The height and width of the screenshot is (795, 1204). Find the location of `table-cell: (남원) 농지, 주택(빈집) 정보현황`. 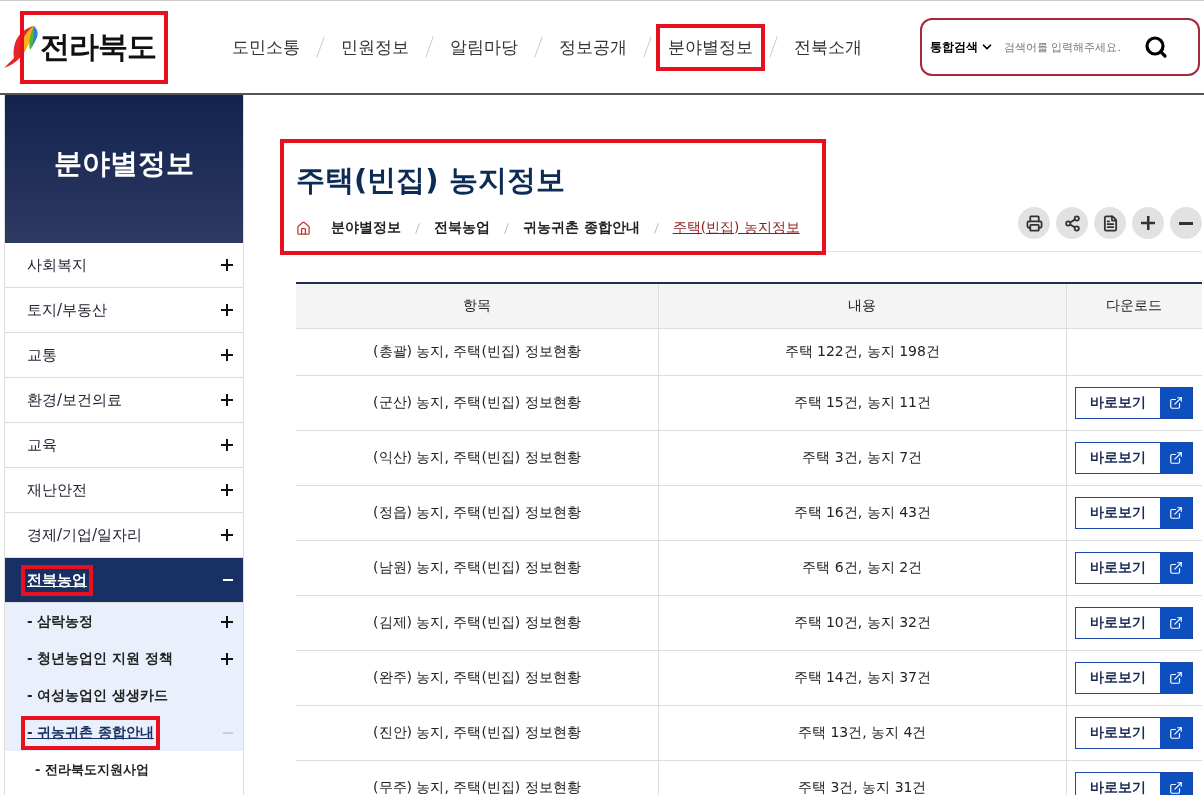

table-cell: (남원) 농지, 주택(빈집) 정보현황 is located at coordinates (477, 568).